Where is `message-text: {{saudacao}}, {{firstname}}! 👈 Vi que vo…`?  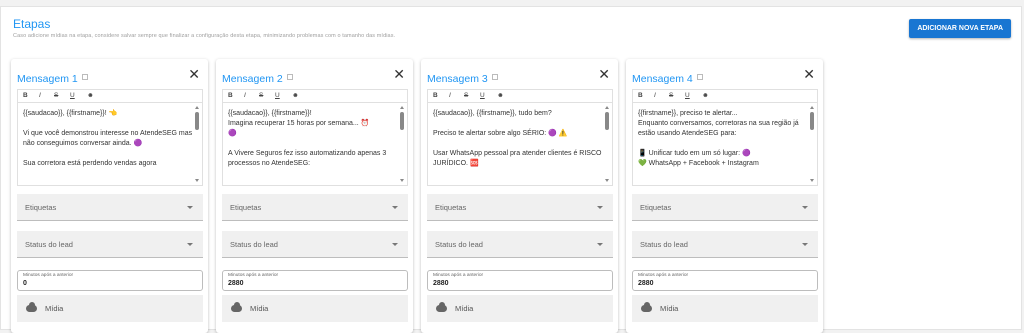 message-text: {{saudacao}}, {{firstname}}! 👈 Vi que vo… is located at coordinates (108, 139).